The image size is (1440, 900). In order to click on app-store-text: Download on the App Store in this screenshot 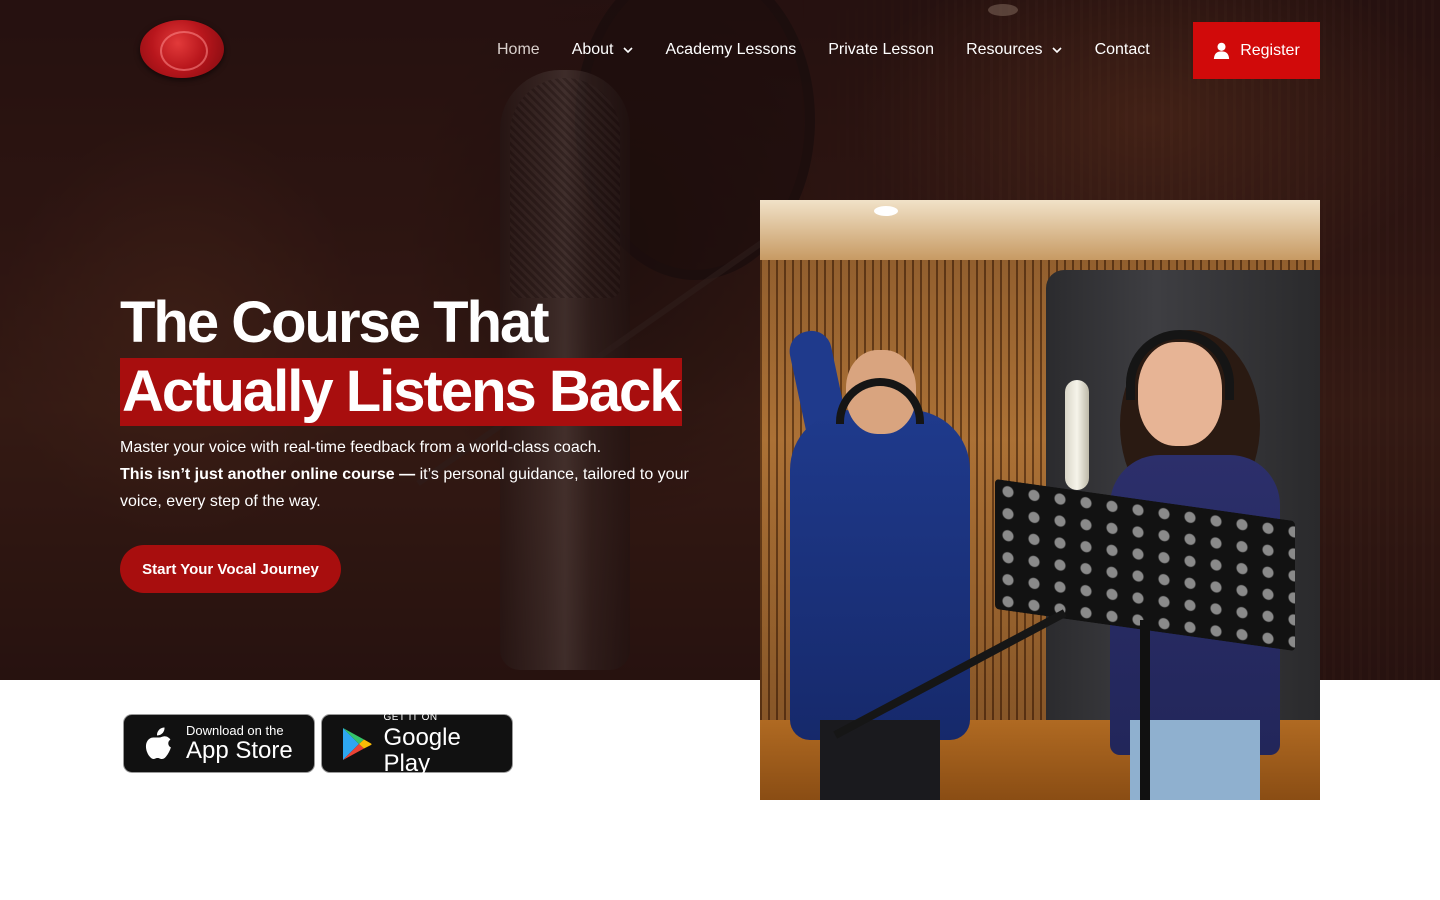, I will do `click(239, 743)`.